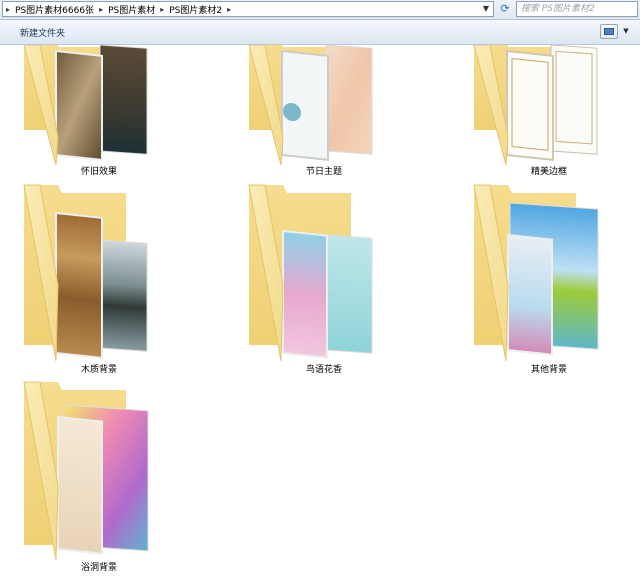 The height and width of the screenshot is (577, 640). Describe the element at coordinates (324, 368) in the screenshot. I see `folder-label: 鸟语花香` at that location.